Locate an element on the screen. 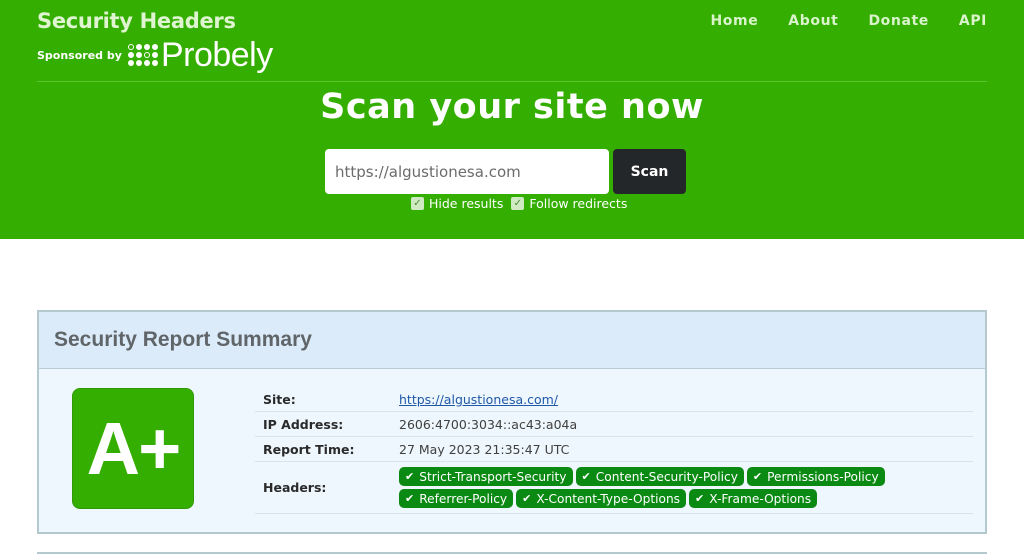  site-link: https://algustionesa.com/ is located at coordinates (478, 399).